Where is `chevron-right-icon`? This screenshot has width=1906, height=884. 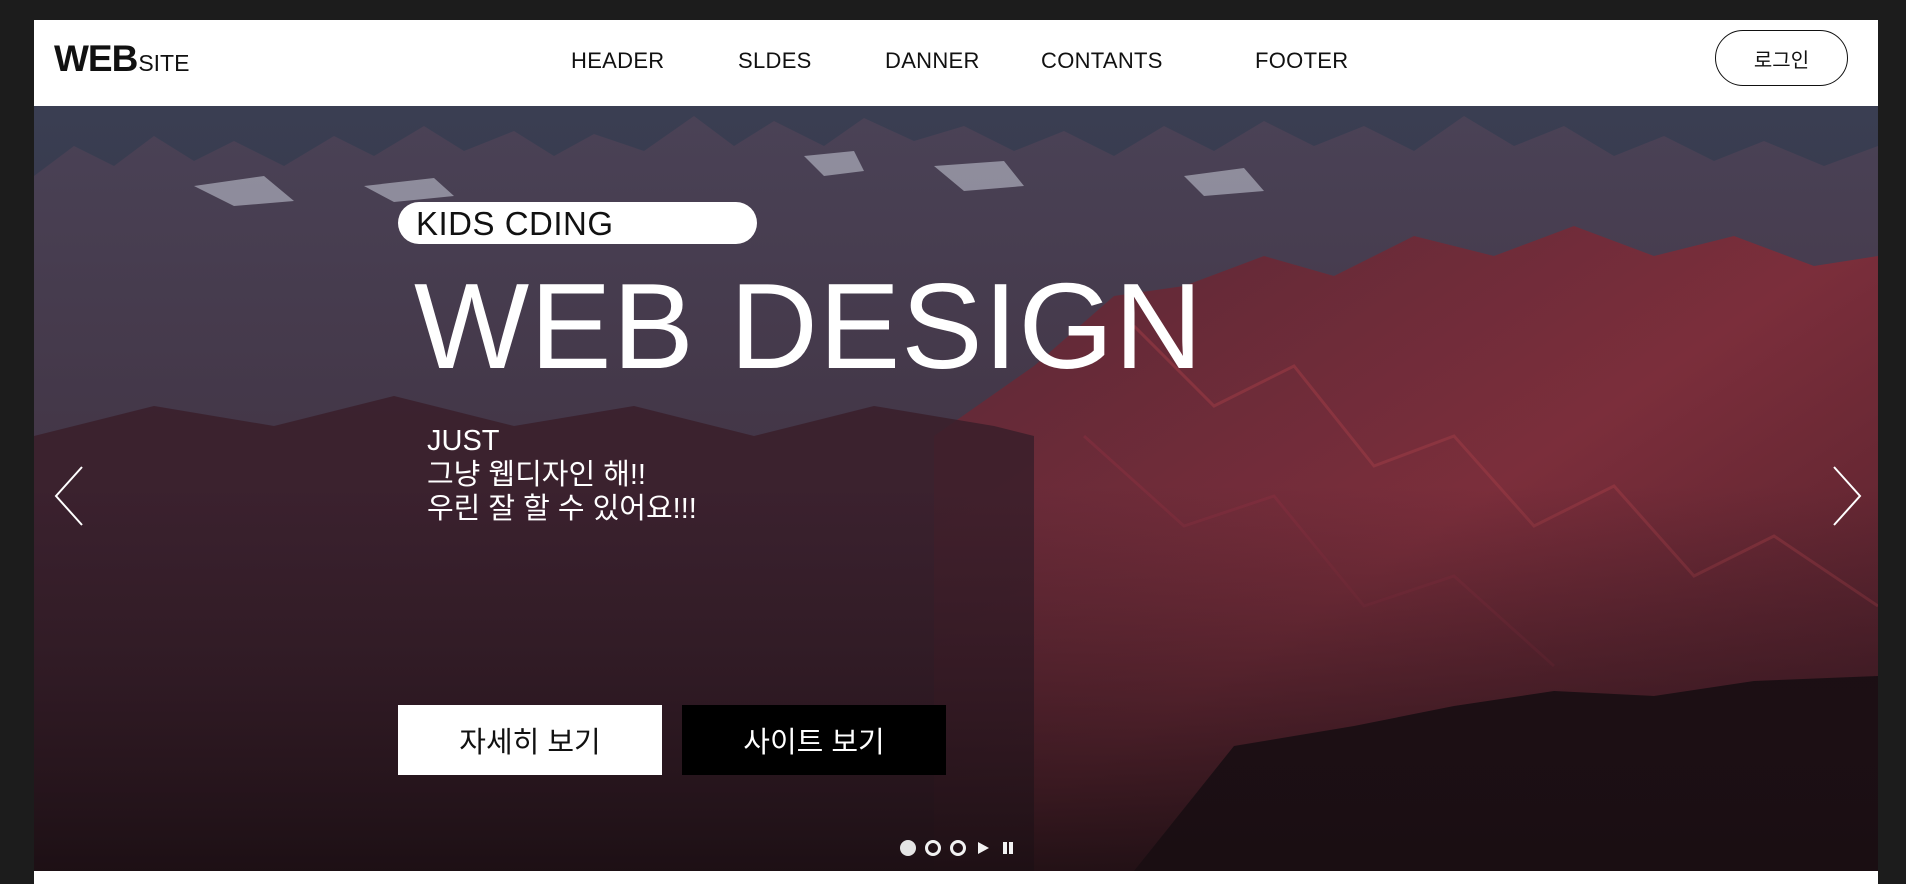 chevron-right-icon is located at coordinates (1847, 496).